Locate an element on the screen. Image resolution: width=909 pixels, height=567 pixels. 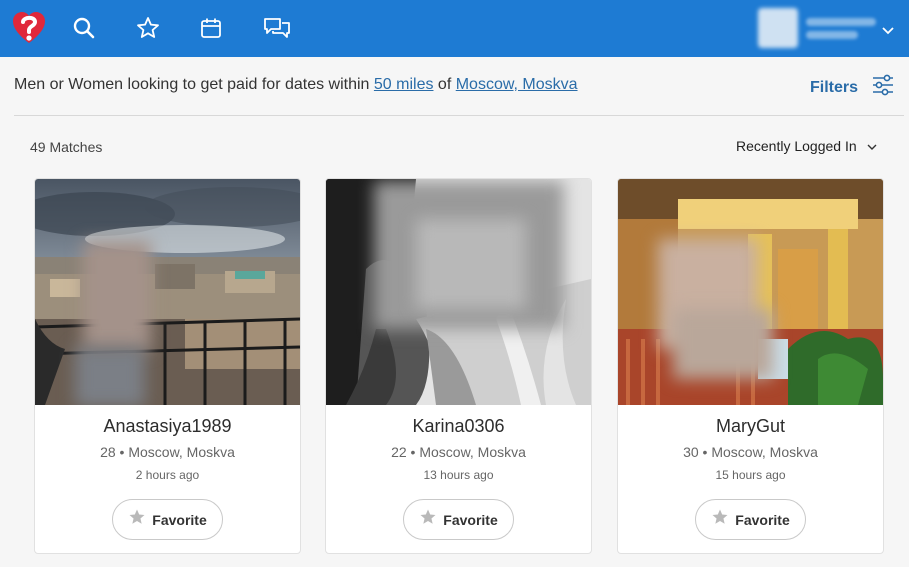
location-link: Moscow, Moskva is located at coordinates (517, 84).